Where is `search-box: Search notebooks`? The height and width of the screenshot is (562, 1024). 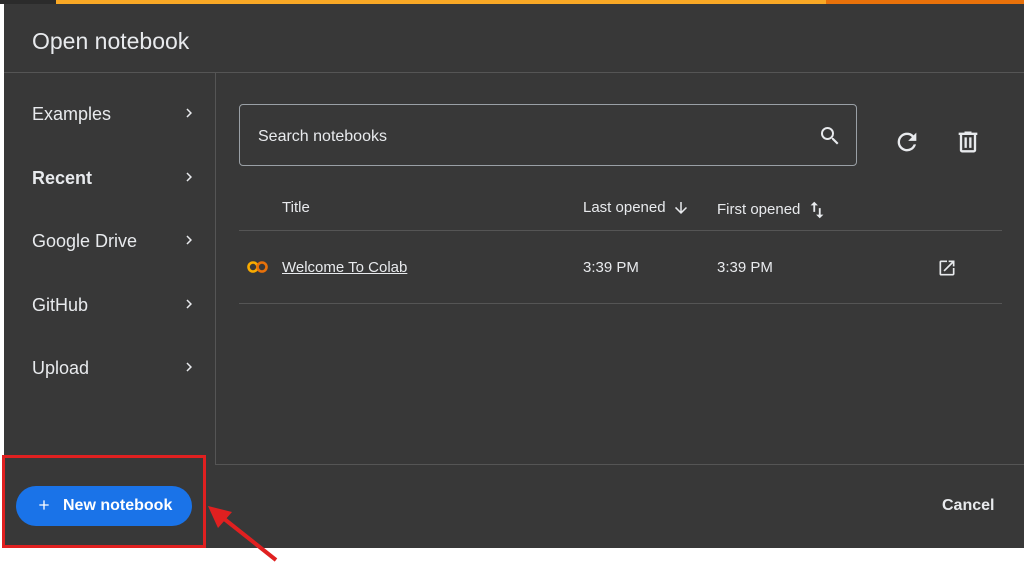
search-box: Search notebooks is located at coordinates (548, 135).